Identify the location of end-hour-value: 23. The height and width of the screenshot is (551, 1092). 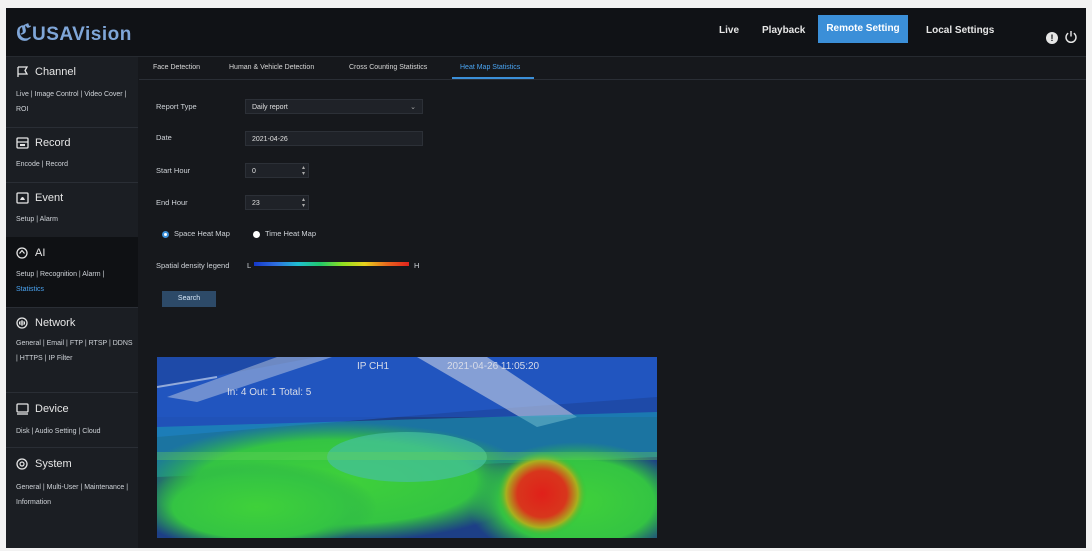
(256, 203).